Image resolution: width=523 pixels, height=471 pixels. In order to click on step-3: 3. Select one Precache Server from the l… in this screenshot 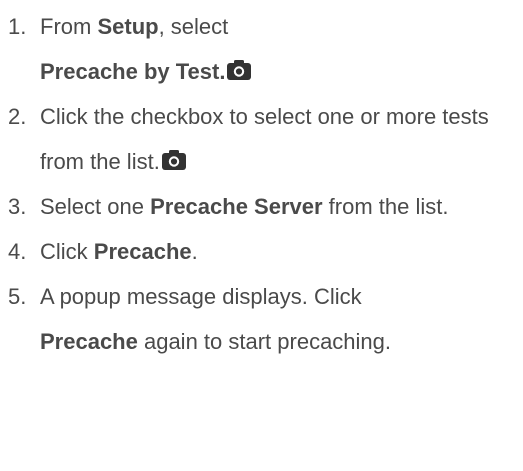, I will do `click(261, 206)`.